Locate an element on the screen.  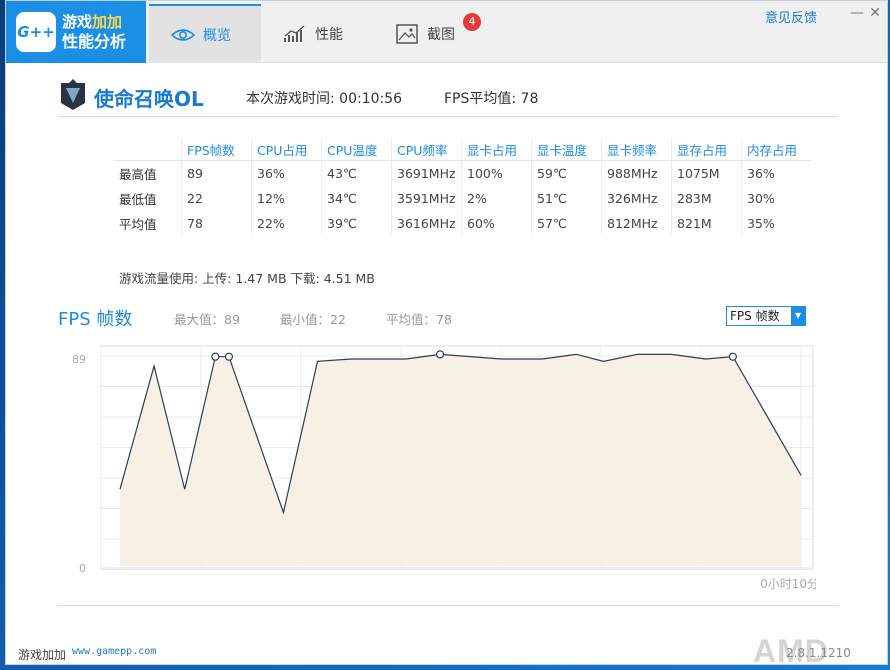
stats-row-label: 最低值 is located at coordinates (138, 199).